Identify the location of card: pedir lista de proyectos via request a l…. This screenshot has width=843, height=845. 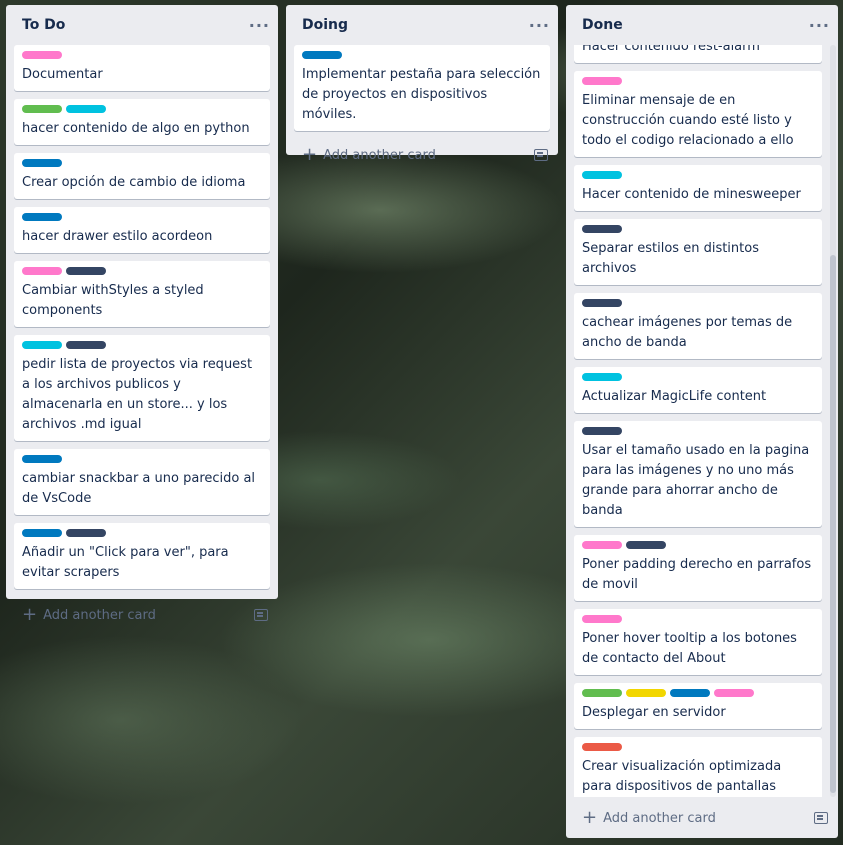
(142, 388).